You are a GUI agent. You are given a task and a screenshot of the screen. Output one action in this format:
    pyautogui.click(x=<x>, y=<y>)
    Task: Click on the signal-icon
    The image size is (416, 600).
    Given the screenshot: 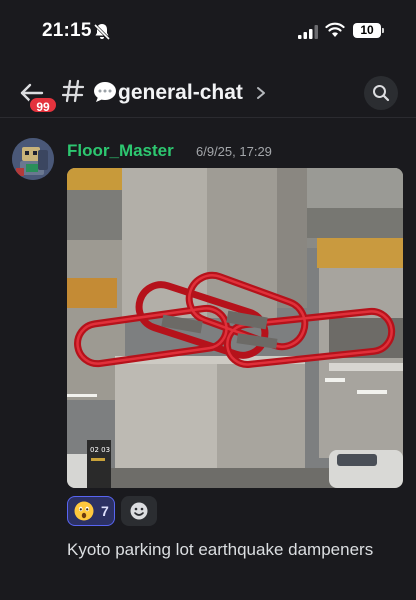 What is the action you would take?
    pyautogui.click(x=308, y=32)
    